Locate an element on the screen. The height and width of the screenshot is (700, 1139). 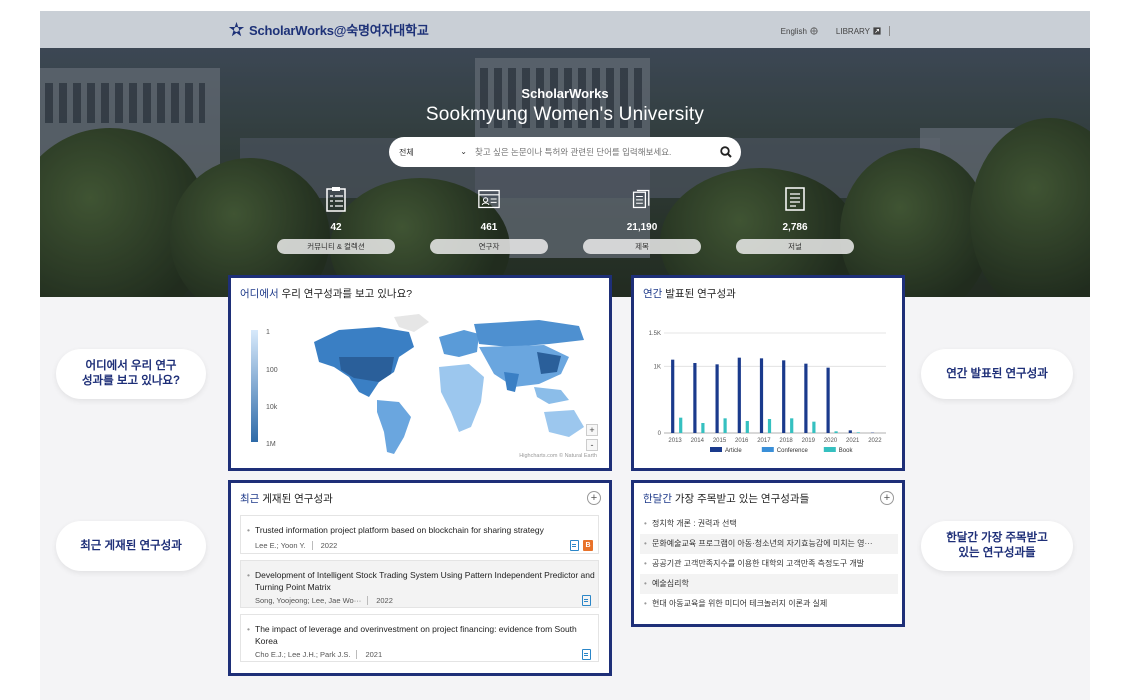
search-scope-value: 전체 is located at coordinates (406, 152).